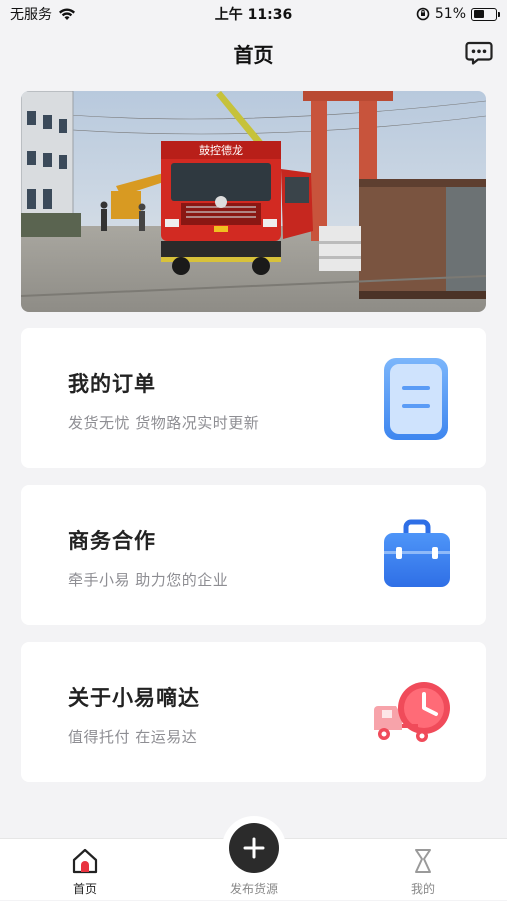 The width and height of the screenshot is (507, 901). Describe the element at coordinates (253, 555) in the screenshot. I see `card-business-cooperation: 商务合作 牵手小易 助力您的企业` at that location.